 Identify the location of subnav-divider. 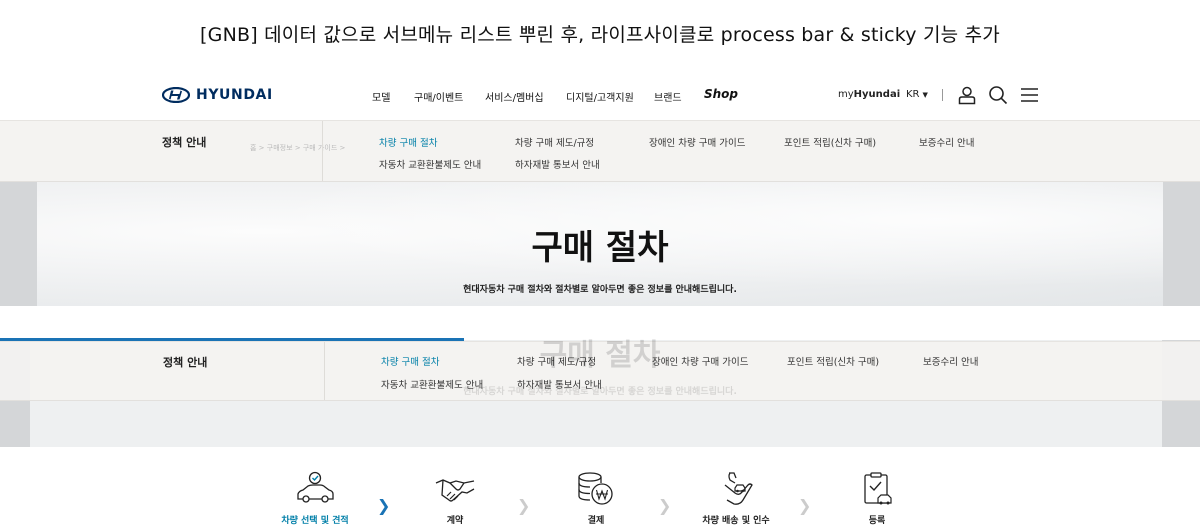
(322, 151).